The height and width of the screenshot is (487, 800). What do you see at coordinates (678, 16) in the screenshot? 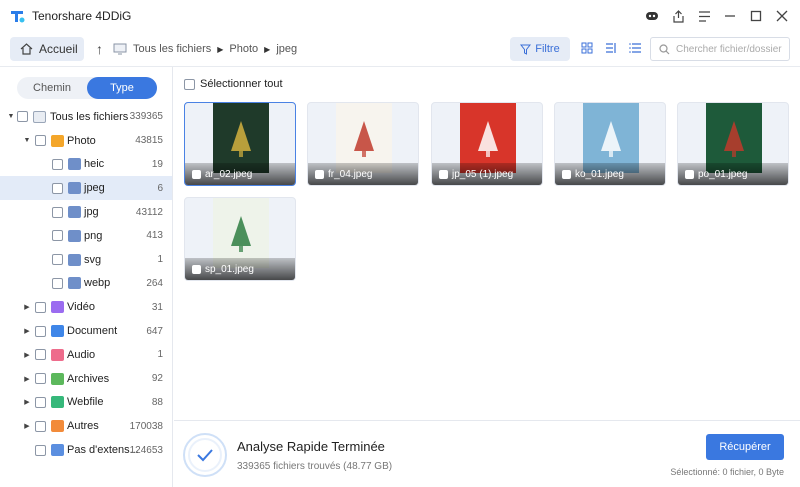
I see `share-icon` at bounding box center [678, 16].